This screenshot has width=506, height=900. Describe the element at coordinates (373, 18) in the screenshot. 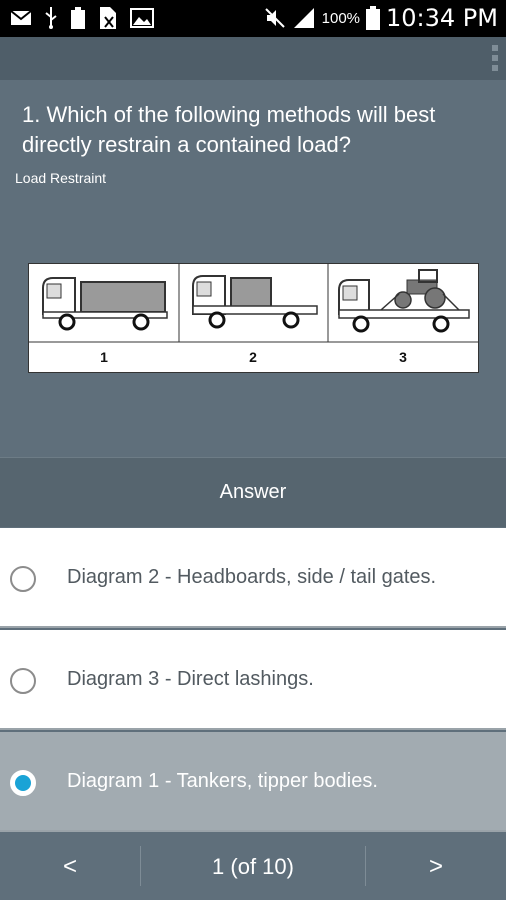

I see `battery-icon` at that location.